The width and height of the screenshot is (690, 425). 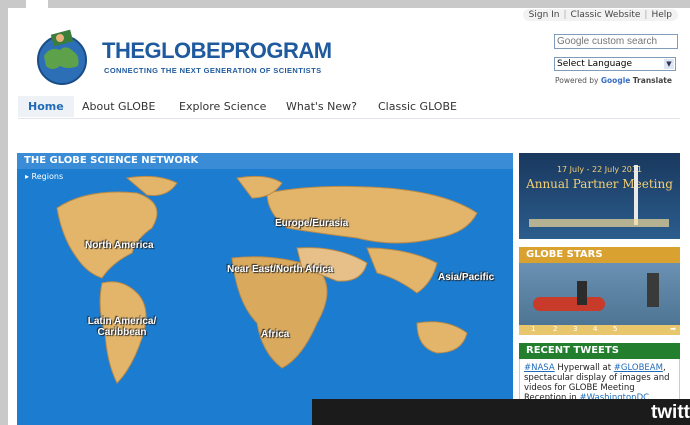 I want to click on globe-stars-image, so click(x=599, y=294).